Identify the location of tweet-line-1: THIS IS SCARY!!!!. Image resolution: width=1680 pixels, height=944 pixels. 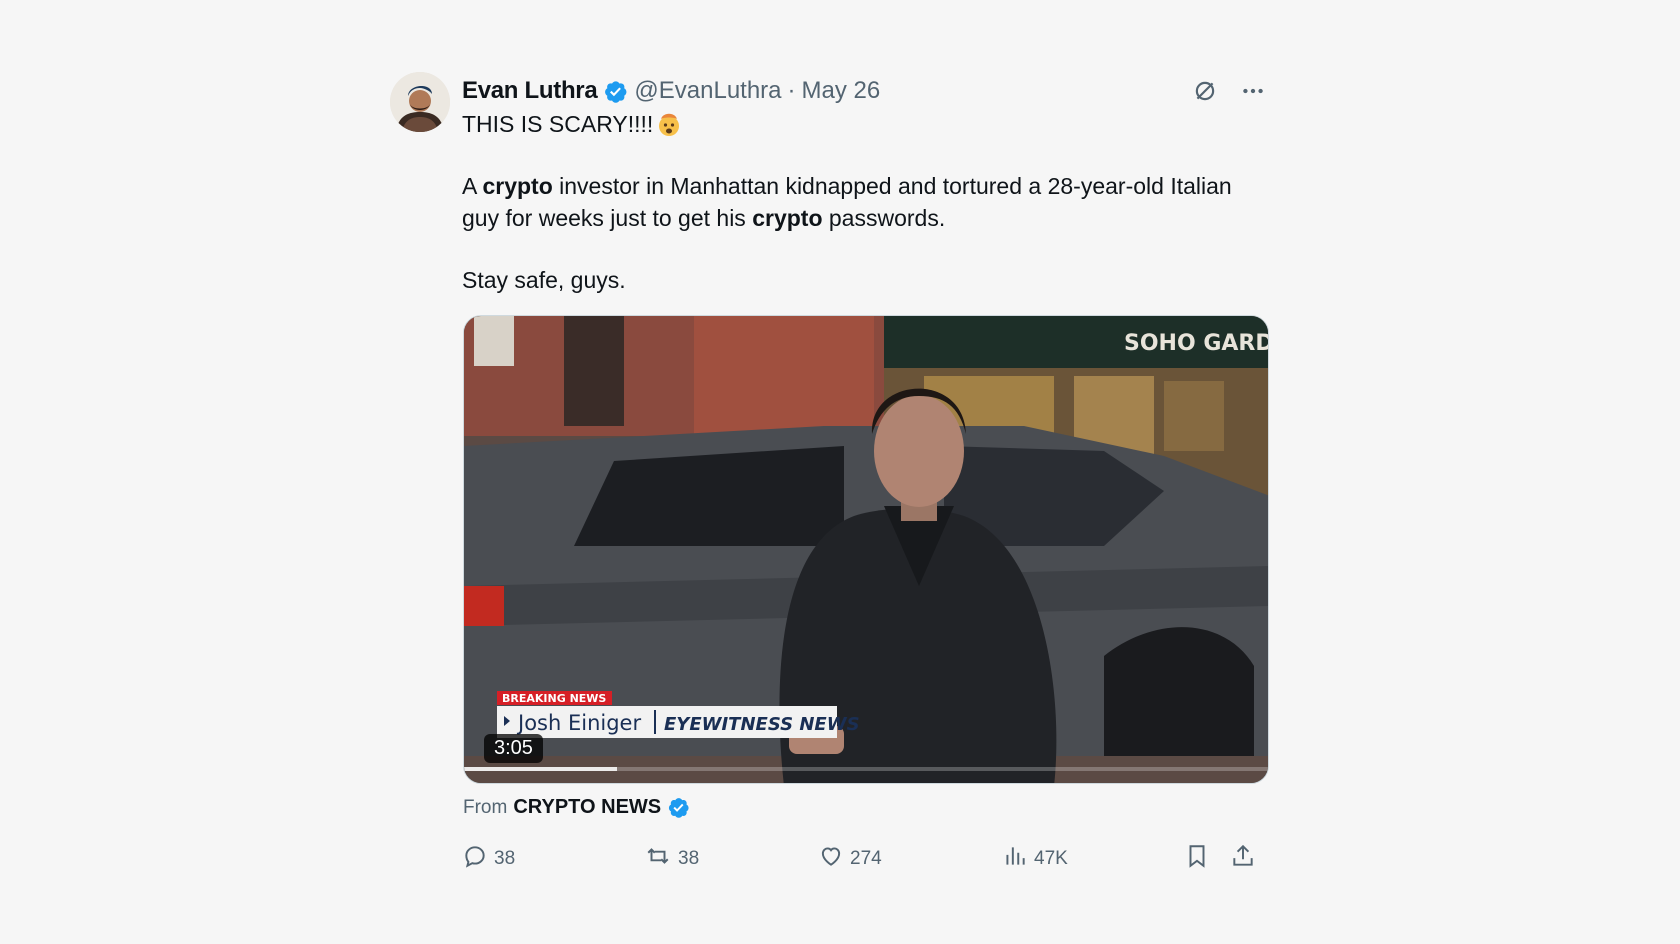
(852, 124).